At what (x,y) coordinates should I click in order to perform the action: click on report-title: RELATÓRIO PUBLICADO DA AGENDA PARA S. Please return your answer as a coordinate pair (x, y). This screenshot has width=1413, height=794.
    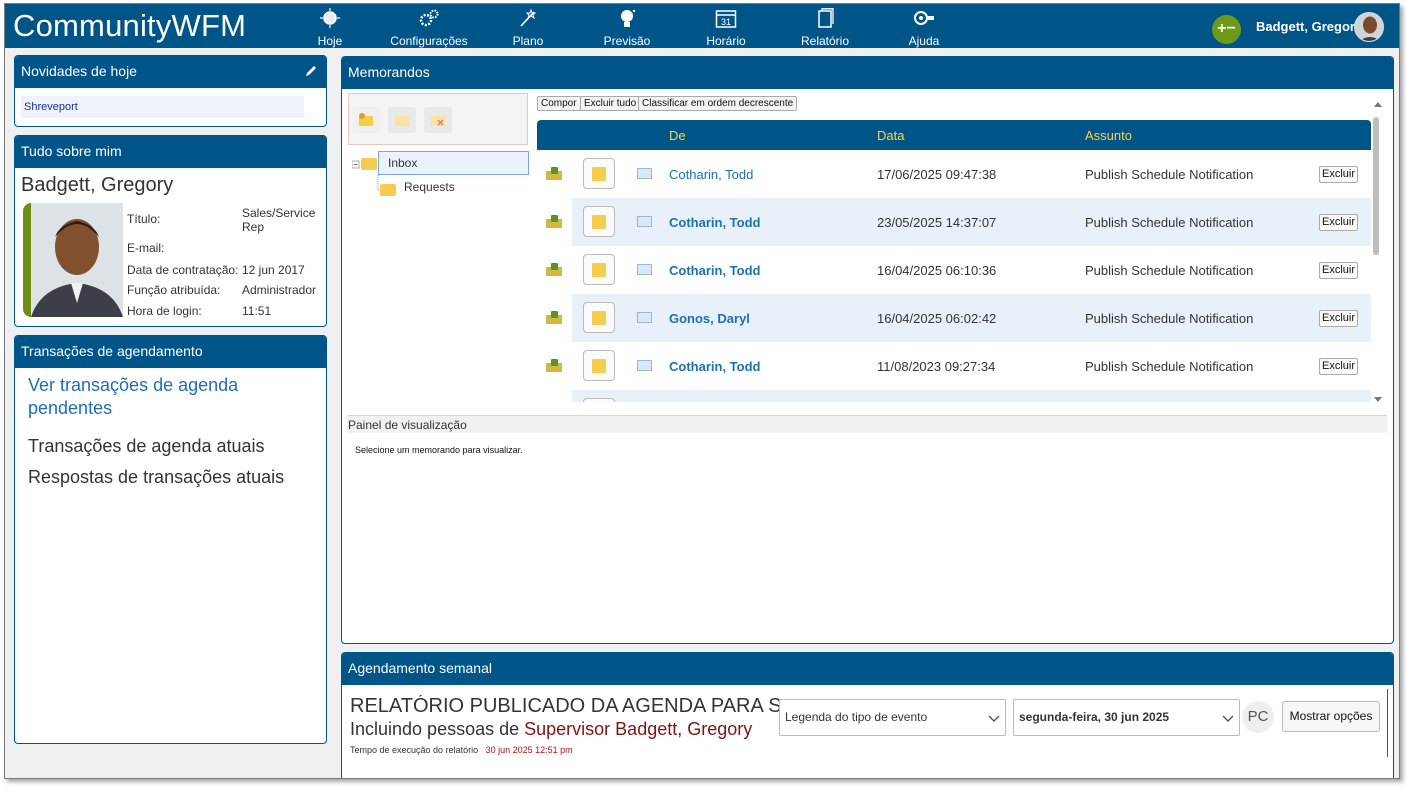
    Looking at the image, I should click on (566, 706).